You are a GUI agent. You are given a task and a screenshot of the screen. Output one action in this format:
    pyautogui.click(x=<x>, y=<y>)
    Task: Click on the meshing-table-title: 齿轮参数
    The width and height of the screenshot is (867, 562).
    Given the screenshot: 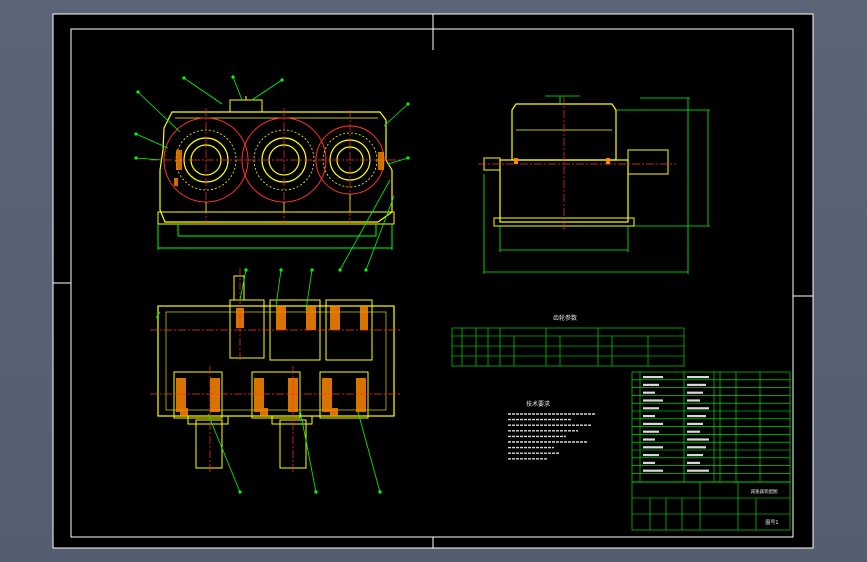 What is the action you would take?
    pyautogui.click(x=565, y=318)
    